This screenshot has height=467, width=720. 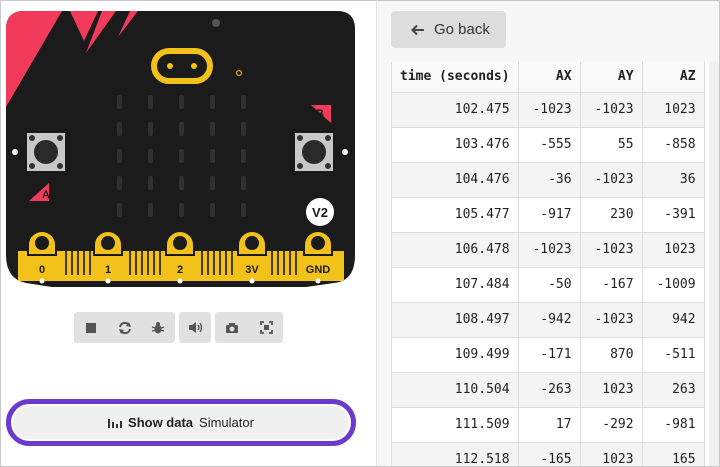 I want to click on pin-2-label: 2, so click(x=180, y=270).